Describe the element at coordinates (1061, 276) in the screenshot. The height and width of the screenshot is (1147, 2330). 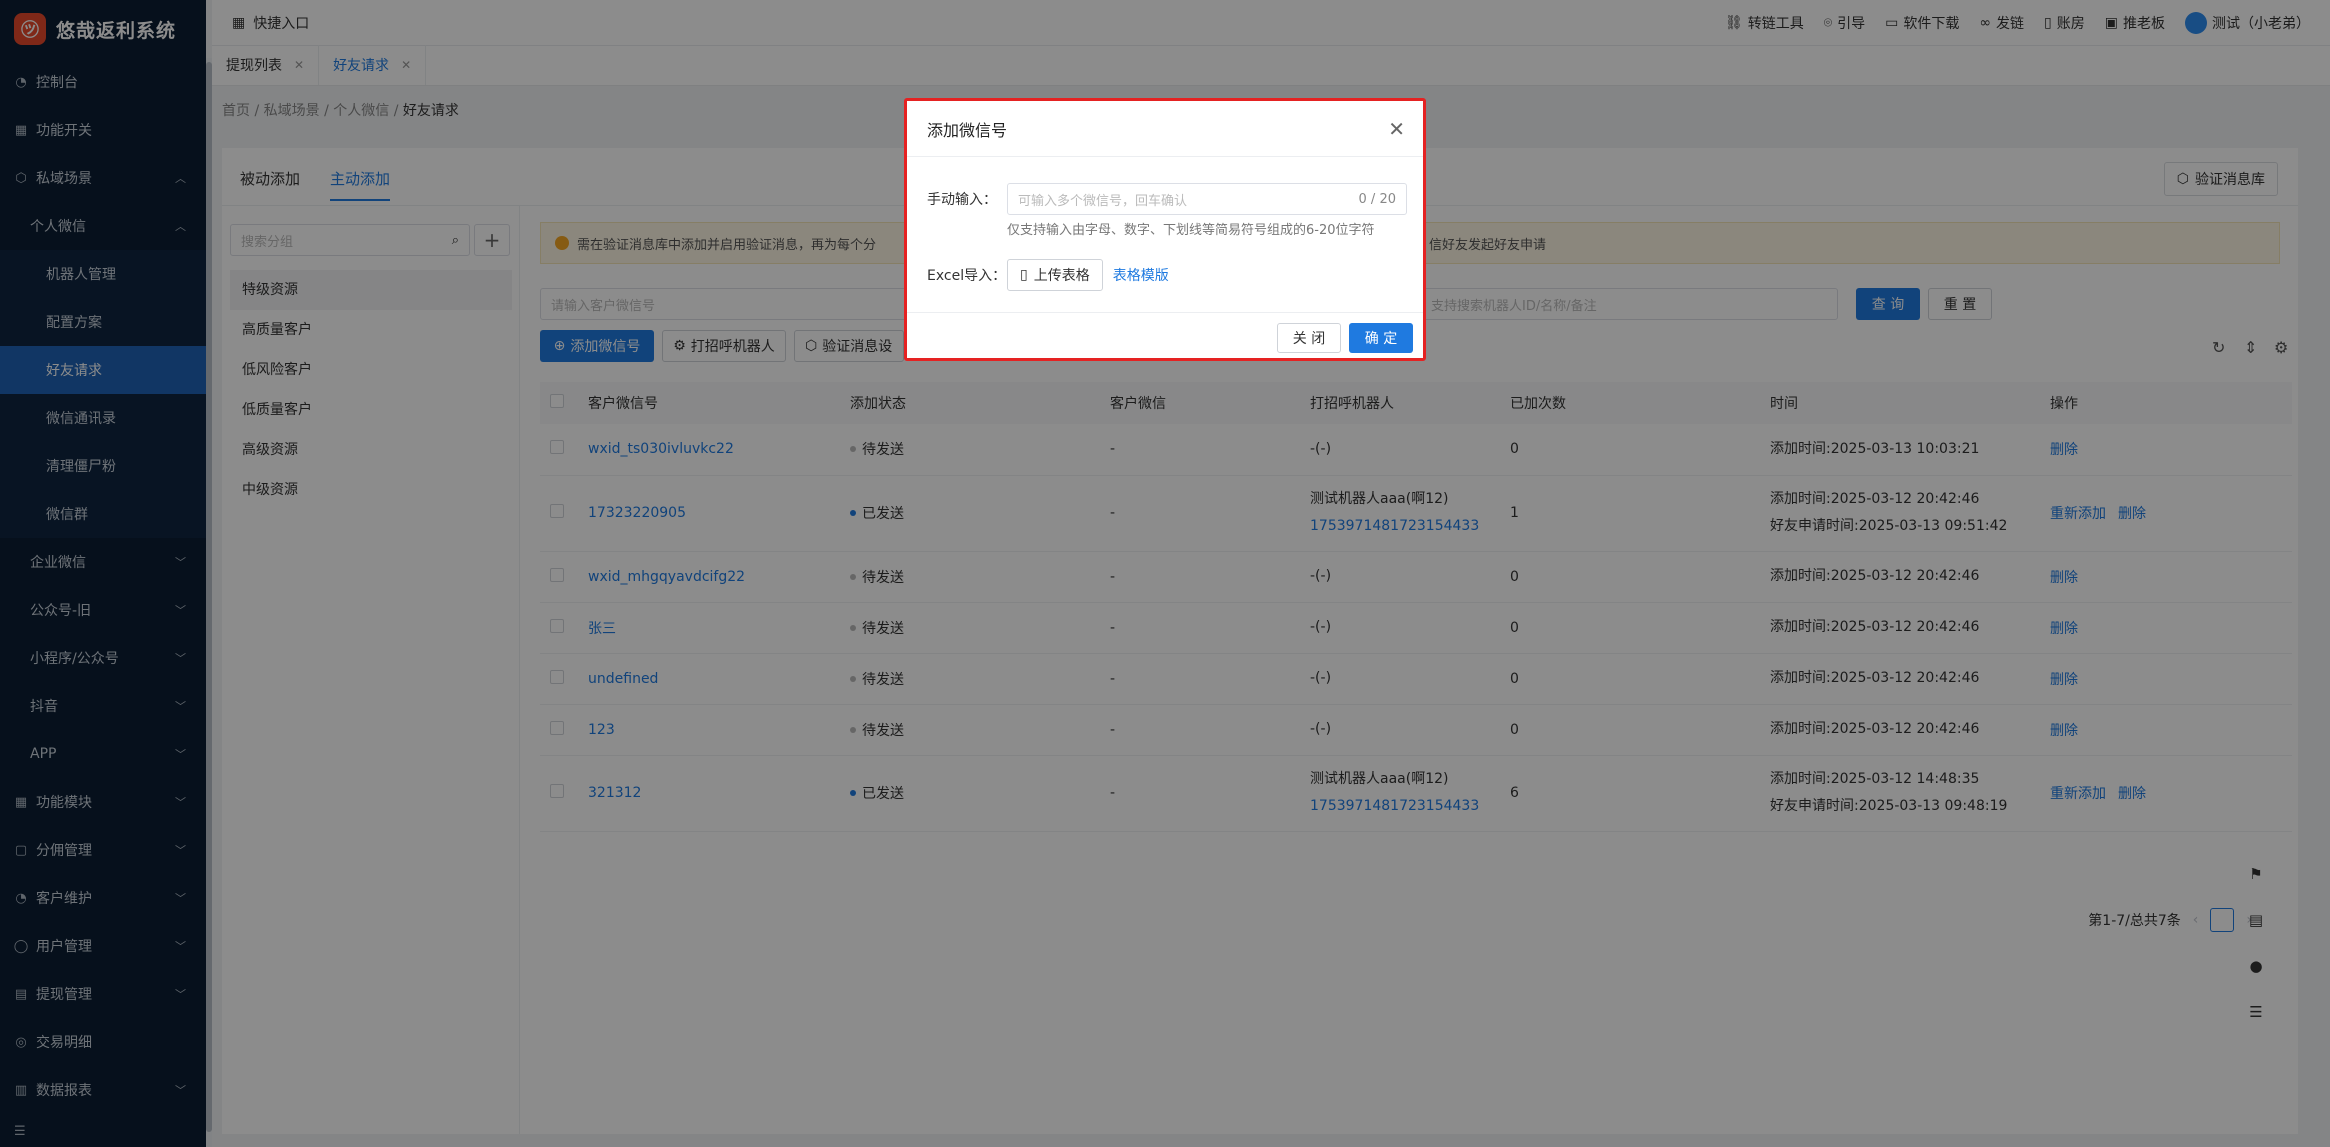
I see `upload-sheet-label: 上传表格` at that location.